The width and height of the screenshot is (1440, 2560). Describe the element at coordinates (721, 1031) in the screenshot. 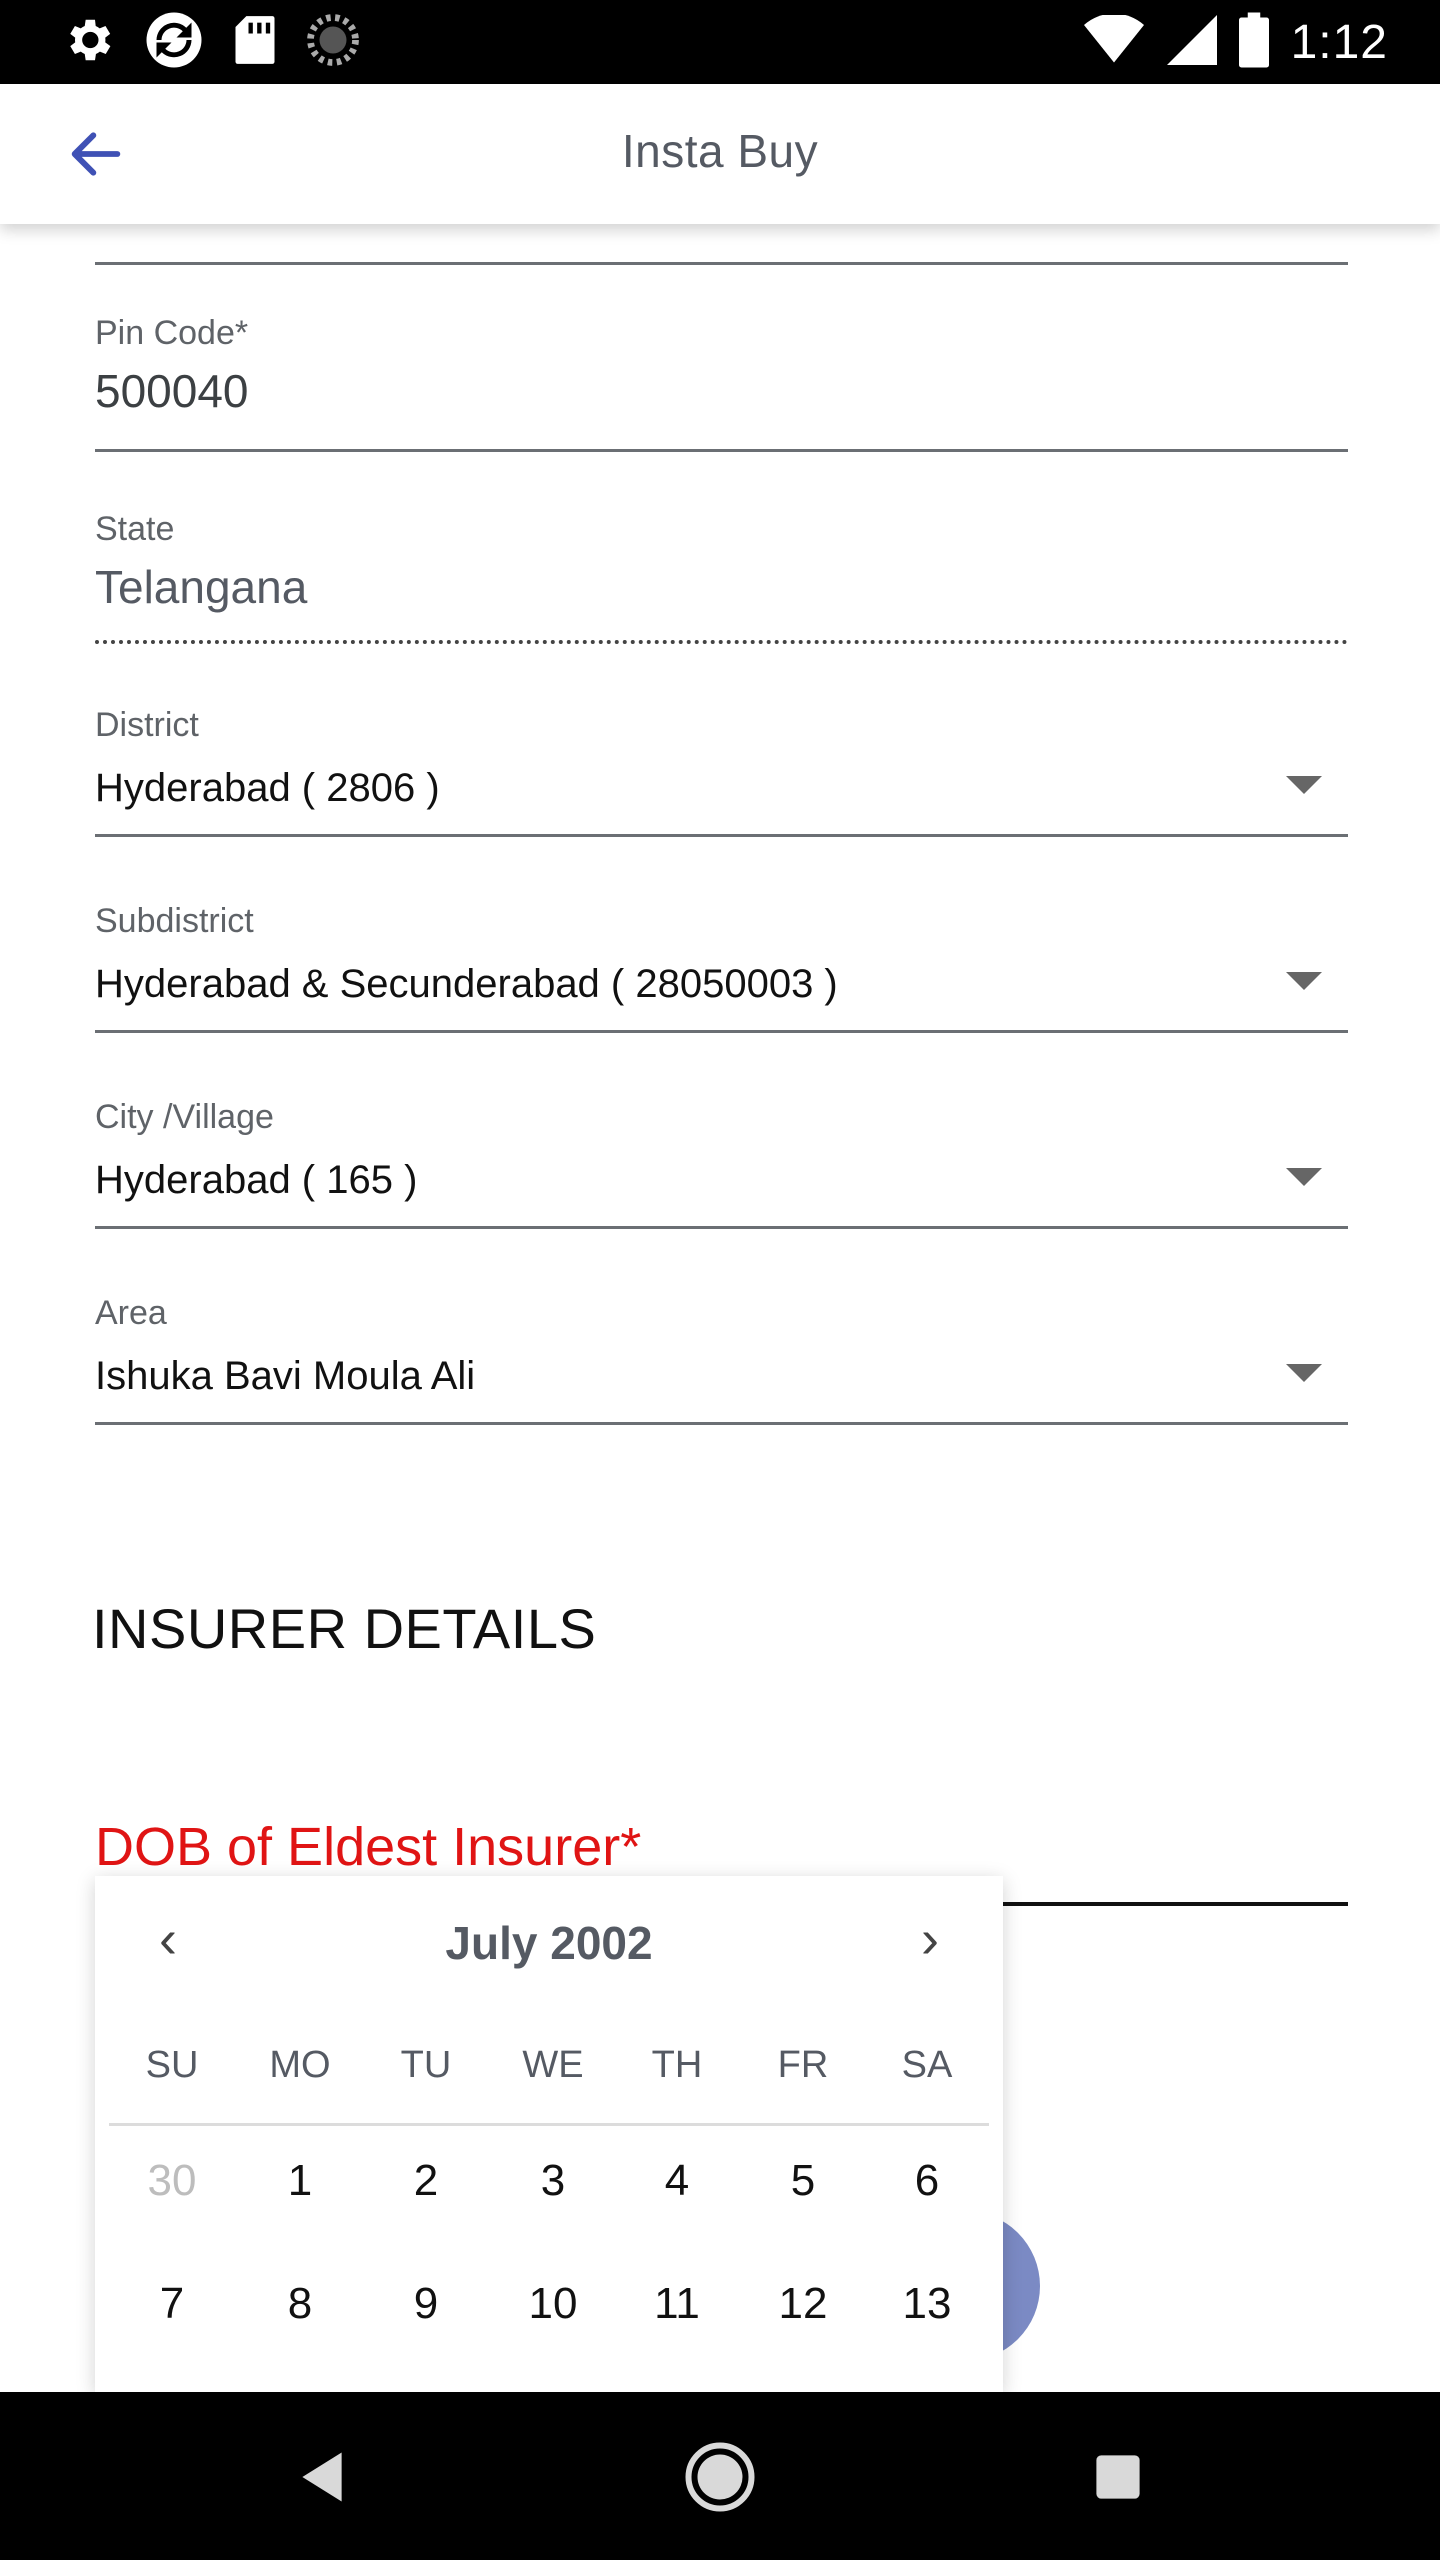

I see `subdistrict-underline` at that location.